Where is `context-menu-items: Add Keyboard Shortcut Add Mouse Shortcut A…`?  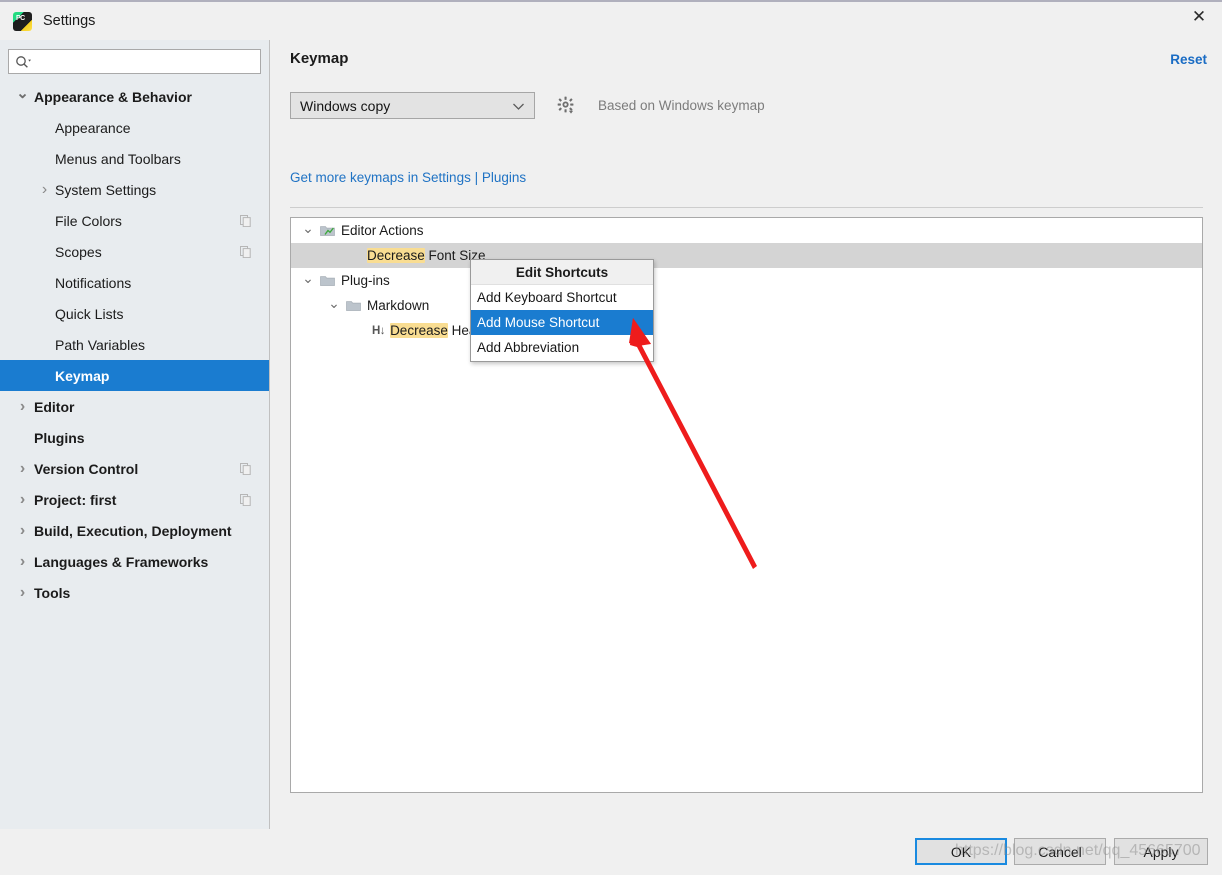
context-menu-items: Add Keyboard Shortcut Add Mouse Shortcut A… is located at coordinates (562, 322).